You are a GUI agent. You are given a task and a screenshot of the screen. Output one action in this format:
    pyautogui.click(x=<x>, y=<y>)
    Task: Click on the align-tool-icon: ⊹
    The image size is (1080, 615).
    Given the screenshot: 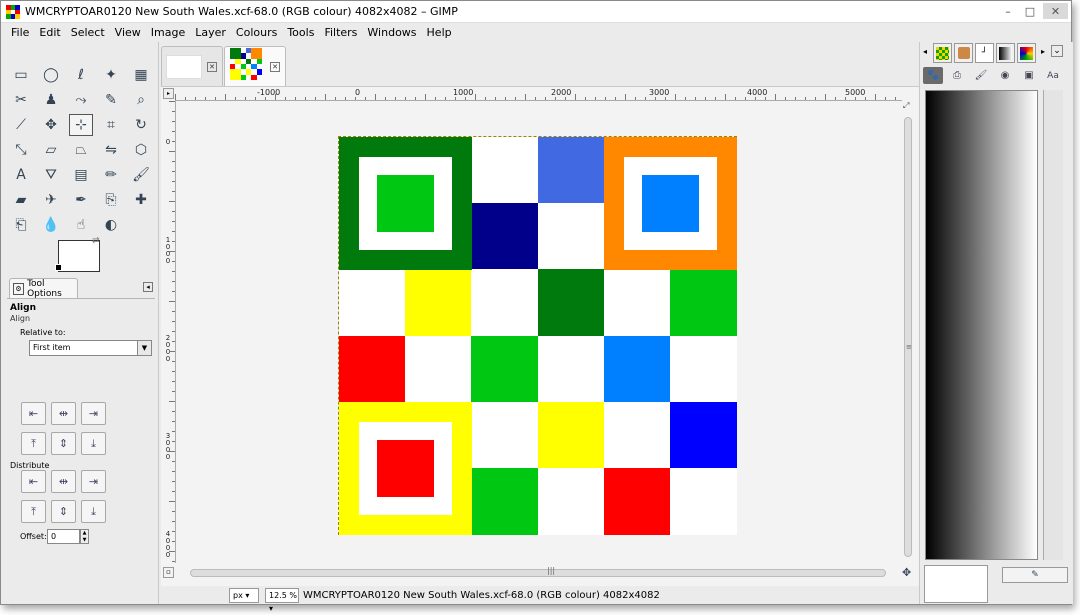 What is the action you would take?
    pyautogui.click(x=81, y=125)
    